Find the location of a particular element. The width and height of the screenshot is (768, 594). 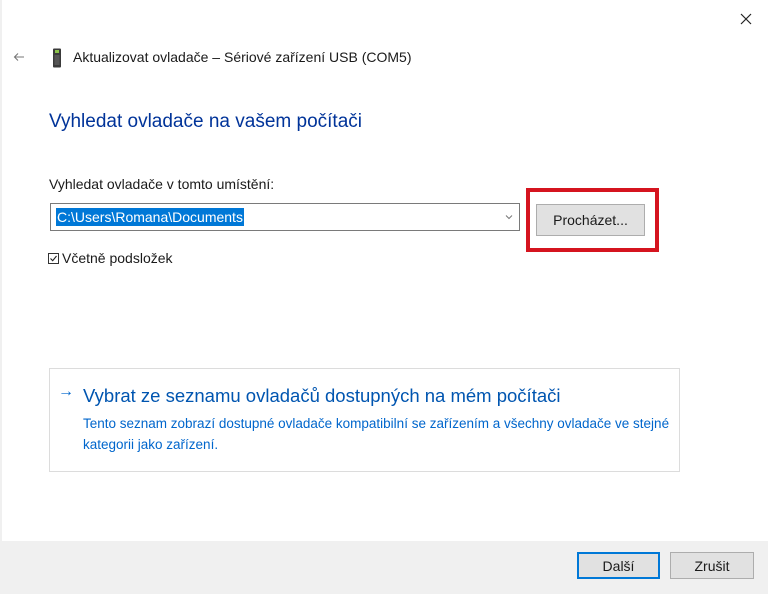

path-combobox: C:\Users\Romana\Documents is located at coordinates (285, 217).